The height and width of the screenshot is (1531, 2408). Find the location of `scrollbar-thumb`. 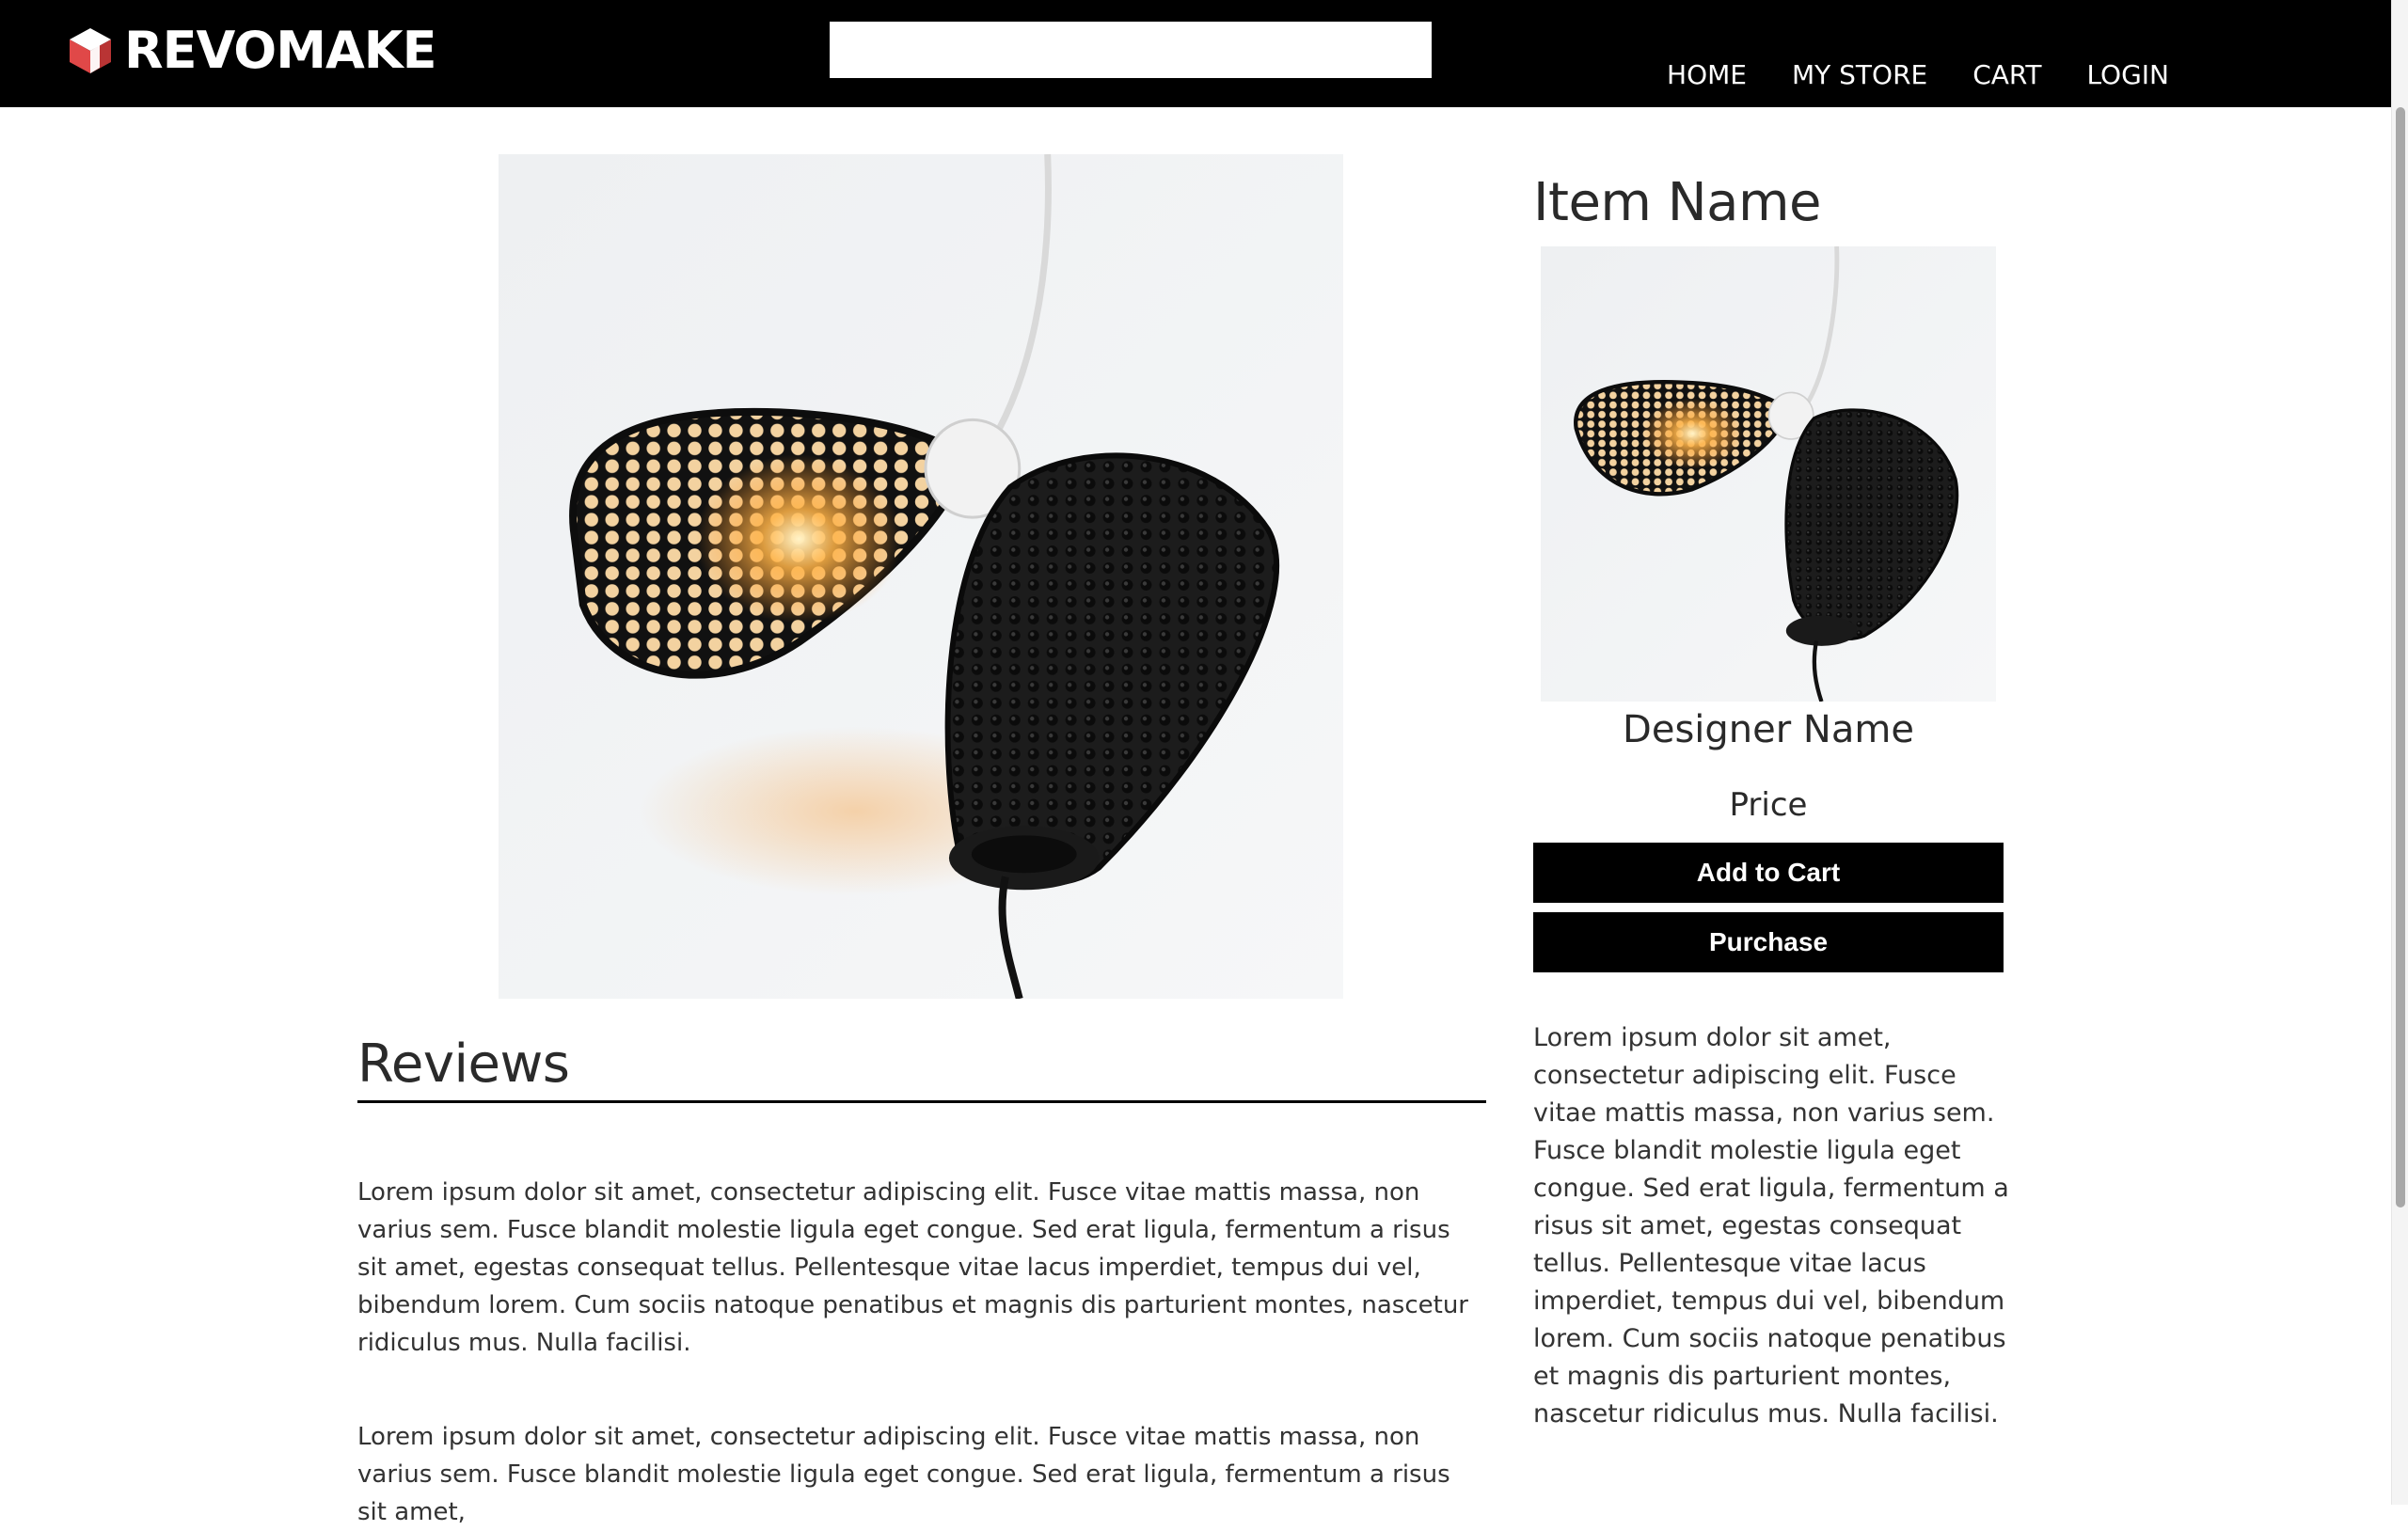

scrollbar-thumb is located at coordinates (2400, 657).